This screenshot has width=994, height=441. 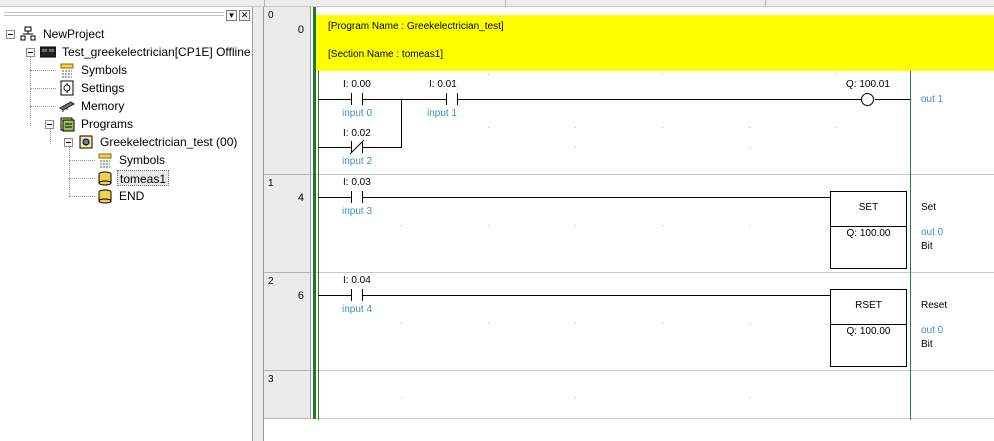 I want to click on contact-address: I: 0.01, so click(x=443, y=84).